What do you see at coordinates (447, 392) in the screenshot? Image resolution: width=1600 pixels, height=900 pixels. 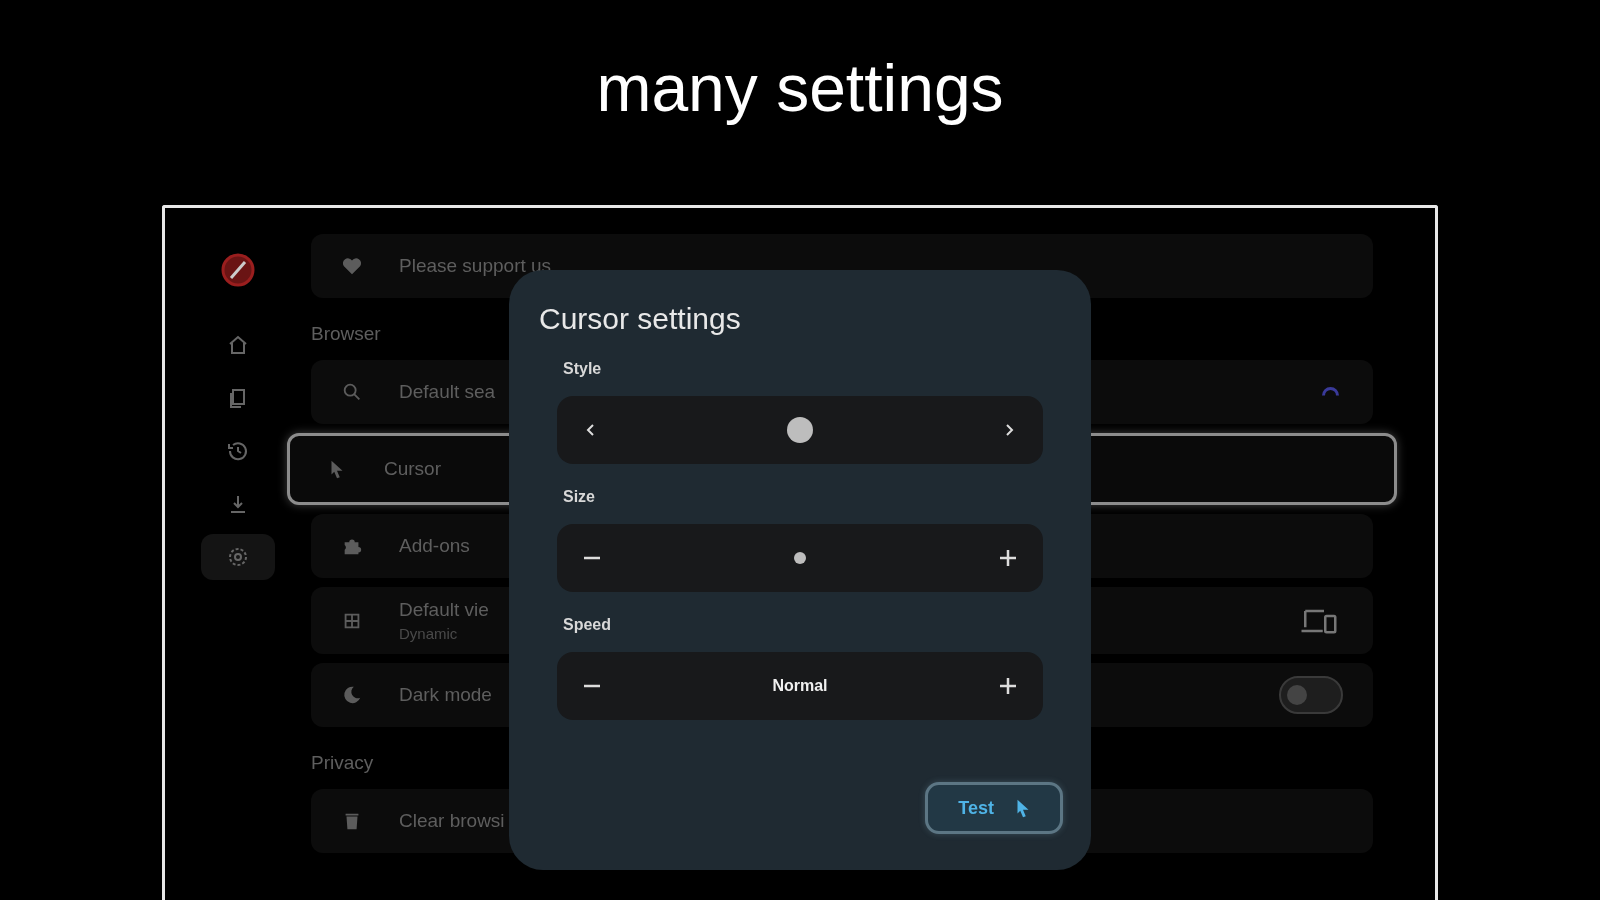 I see `row-label: Default sea` at bounding box center [447, 392].